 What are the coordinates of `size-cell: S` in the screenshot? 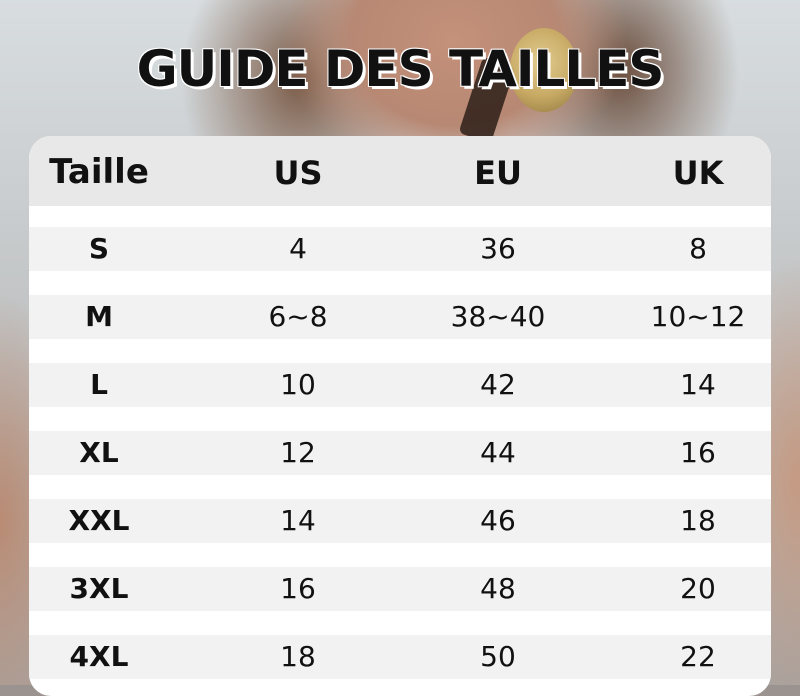 It's located at (99, 248).